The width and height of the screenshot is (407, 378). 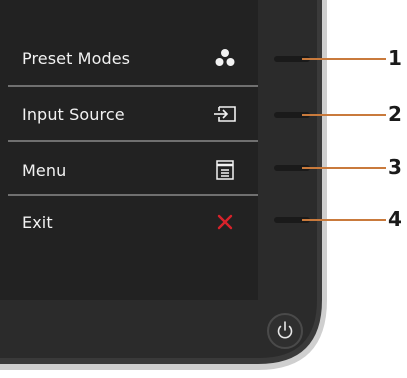 I want to click on menu-item-preset-modes: Preset Modes, so click(x=133, y=58).